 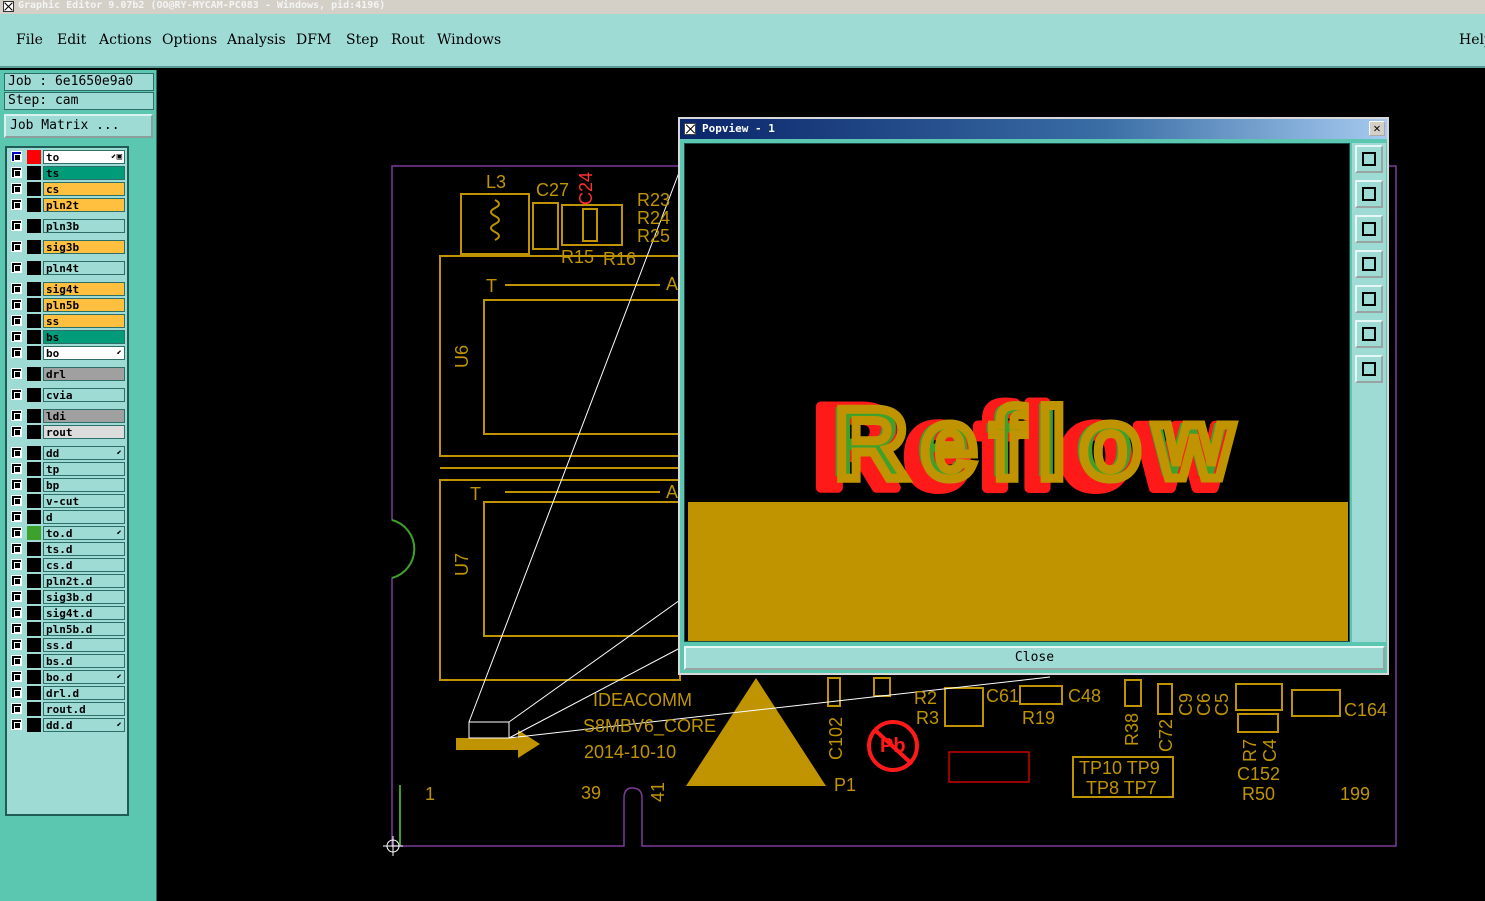 I want to click on layer-row-pln5b.d: pln5b.d, so click(x=68, y=629).